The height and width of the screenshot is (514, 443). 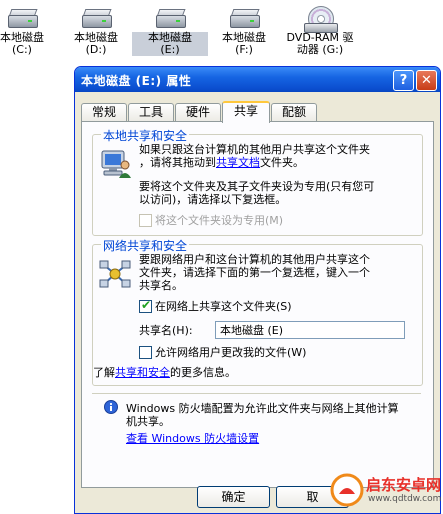 I want to click on share-name-input: 本地磁盘 (E), so click(x=310, y=330).